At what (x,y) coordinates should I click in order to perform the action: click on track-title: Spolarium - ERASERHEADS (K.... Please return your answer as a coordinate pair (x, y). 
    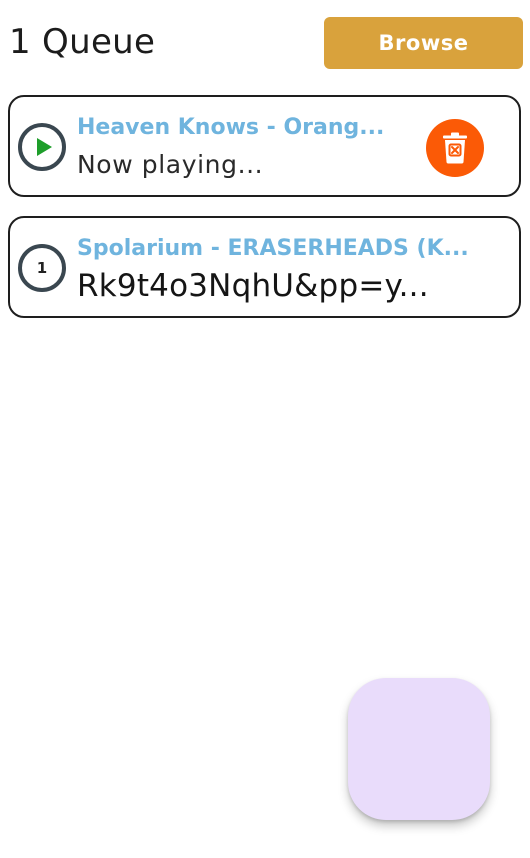
    Looking at the image, I should click on (273, 248).